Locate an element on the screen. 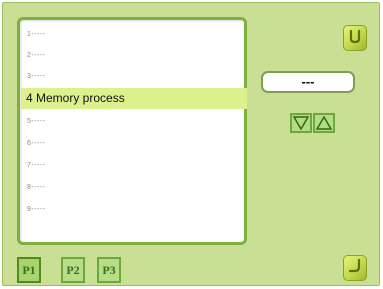 This screenshot has width=383, height=289. triangle-down-icon is located at coordinates (301, 123).